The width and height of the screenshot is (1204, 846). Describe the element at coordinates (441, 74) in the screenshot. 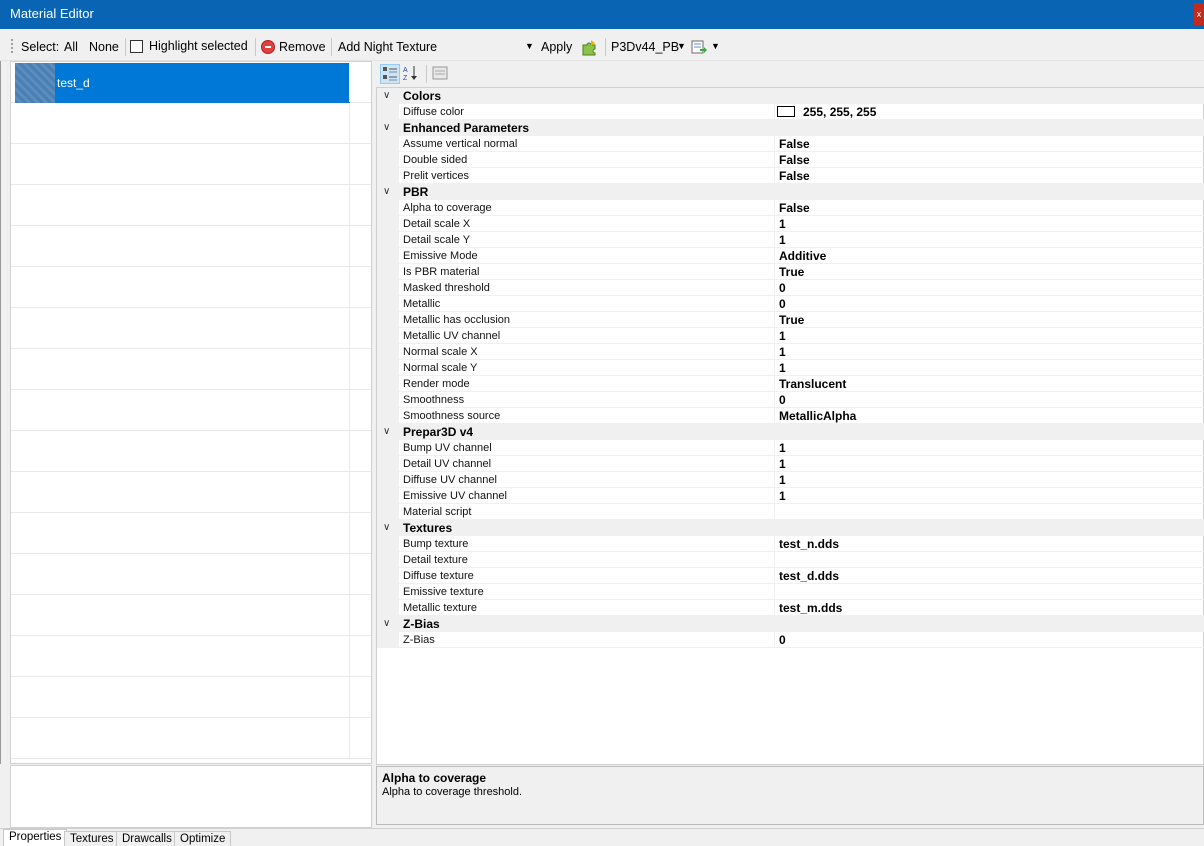

I see `property-pages-button` at that location.